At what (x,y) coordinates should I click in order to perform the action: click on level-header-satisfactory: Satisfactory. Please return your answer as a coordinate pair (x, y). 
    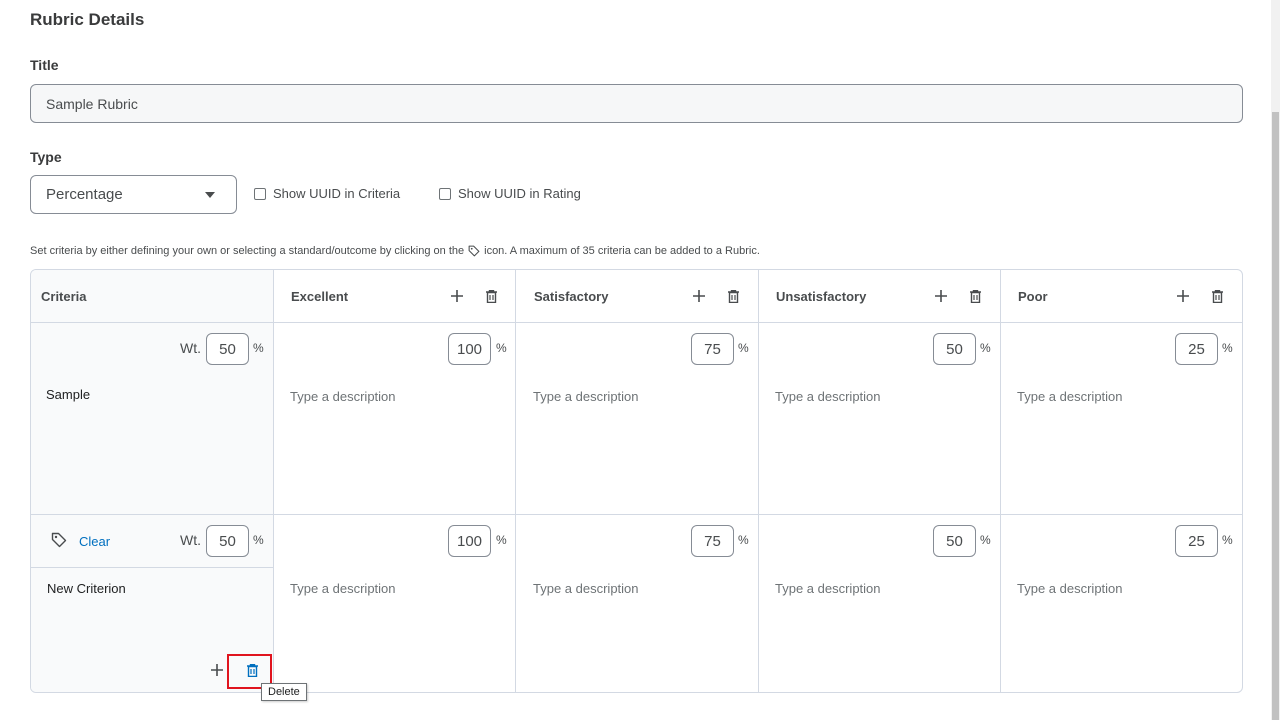
    Looking at the image, I should click on (571, 296).